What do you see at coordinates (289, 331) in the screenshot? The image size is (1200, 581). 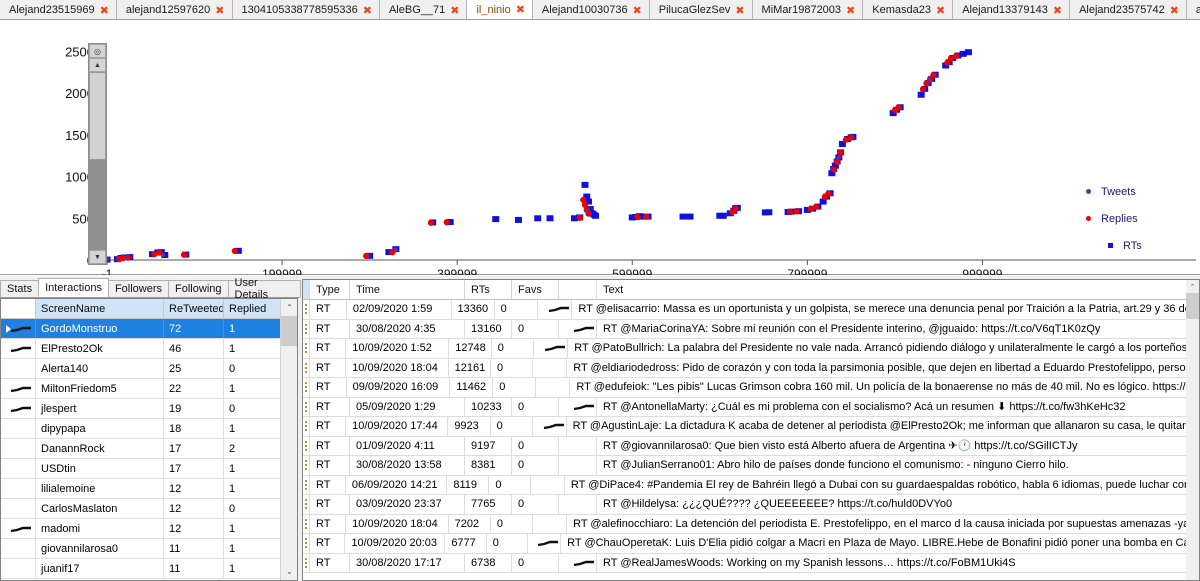 I see `interactions-scroll-thumb` at bounding box center [289, 331].